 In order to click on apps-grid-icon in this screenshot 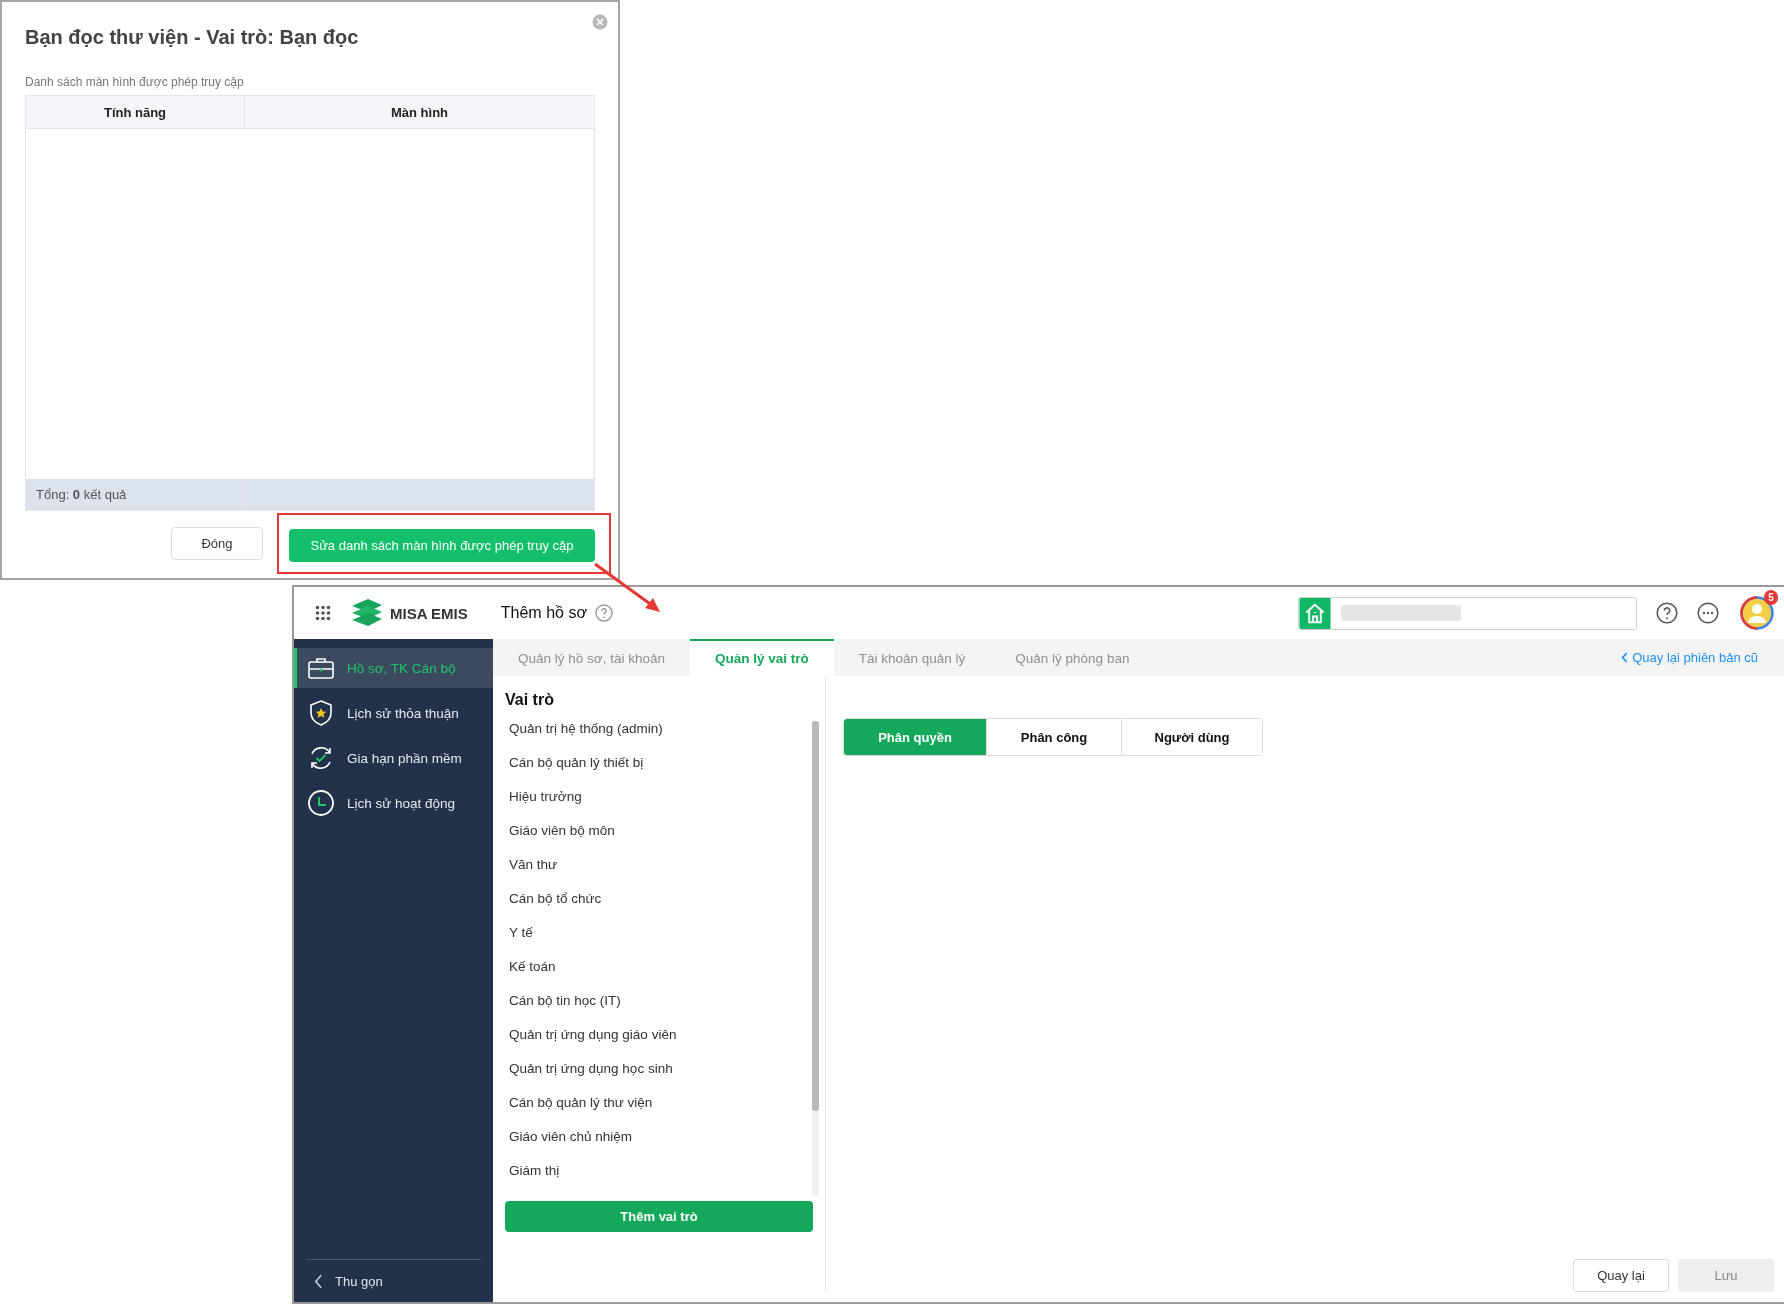, I will do `click(323, 613)`.